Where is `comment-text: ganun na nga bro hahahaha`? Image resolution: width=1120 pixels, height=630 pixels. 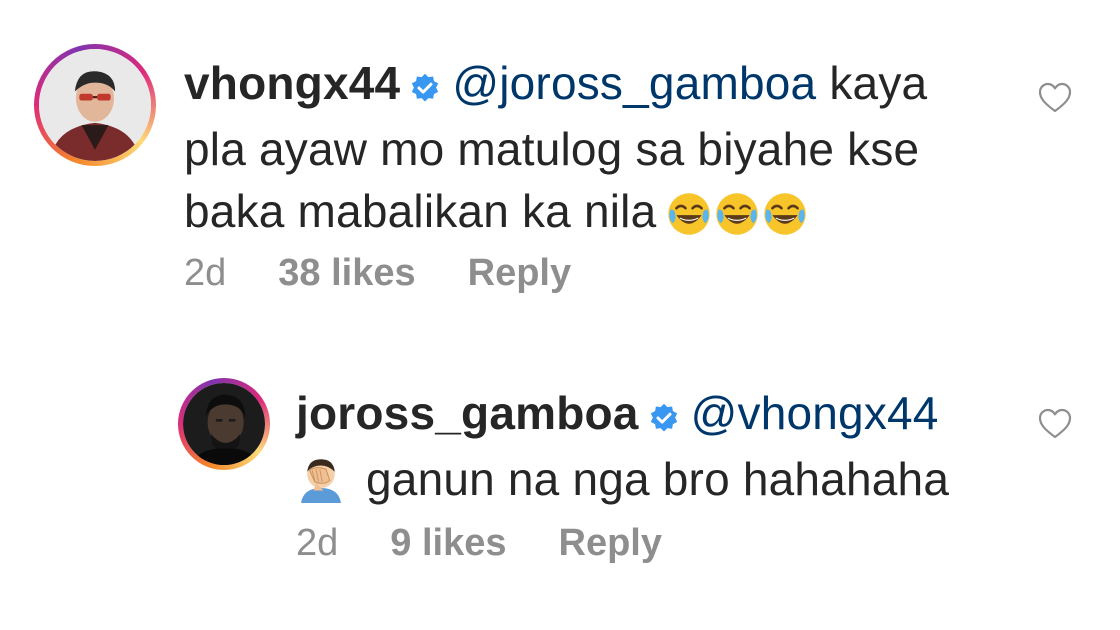 comment-text: ganun na nga bro hahahaha is located at coordinates (658, 479).